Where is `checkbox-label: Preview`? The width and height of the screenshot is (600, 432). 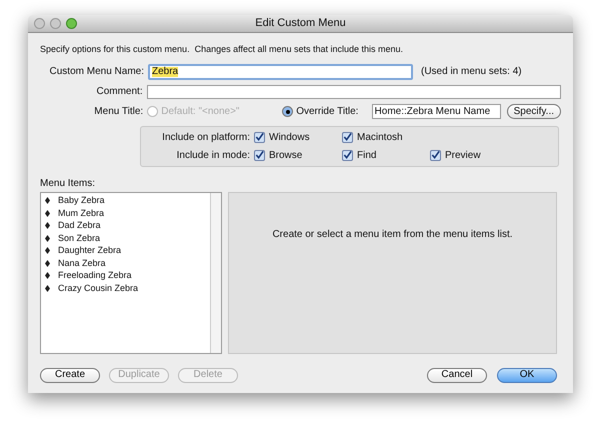
checkbox-label: Preview is located at coordinates (463, 155).